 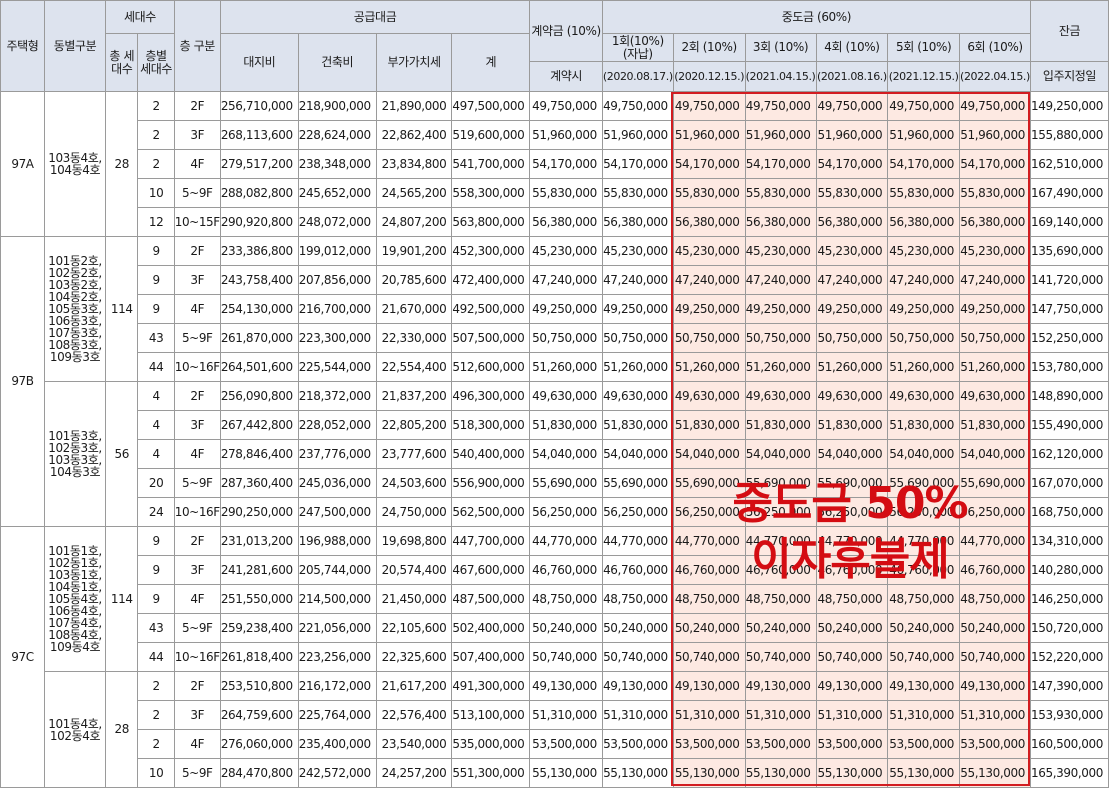 What do you see at coordinates (197, 686) in the screenshot?
I see `floor-cell: 2F` at bounding box center [197, 686].